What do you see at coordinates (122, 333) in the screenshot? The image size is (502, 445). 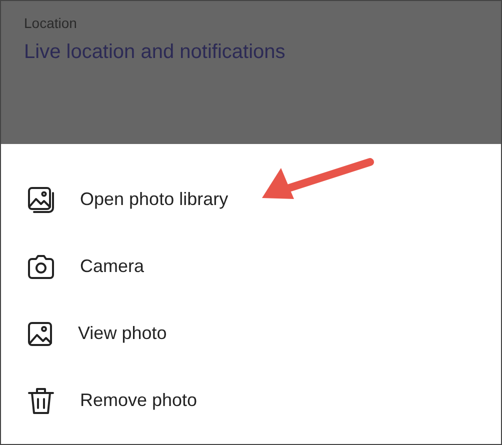 I see `menu-item: View photo` at bounding box center [122, 333].